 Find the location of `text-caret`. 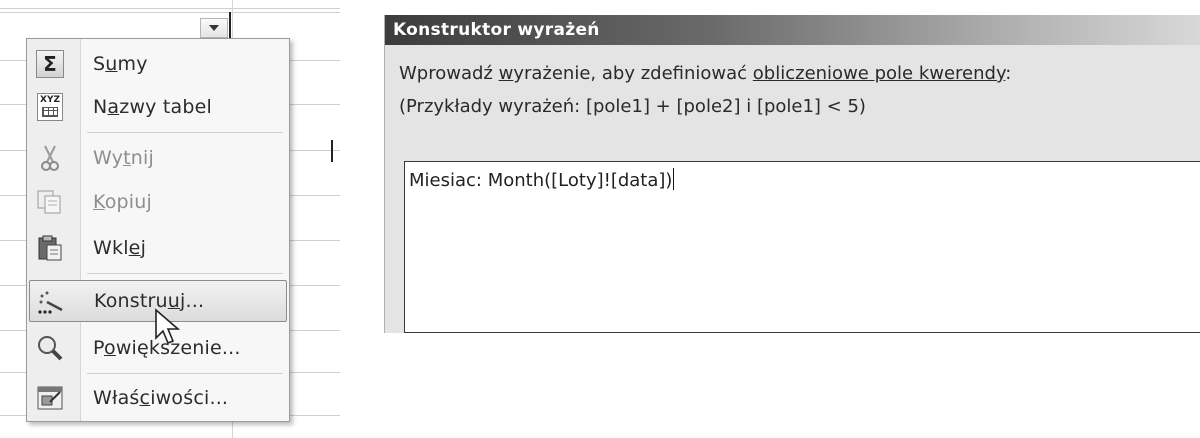

text-caret is located at coordinates (674, 179).